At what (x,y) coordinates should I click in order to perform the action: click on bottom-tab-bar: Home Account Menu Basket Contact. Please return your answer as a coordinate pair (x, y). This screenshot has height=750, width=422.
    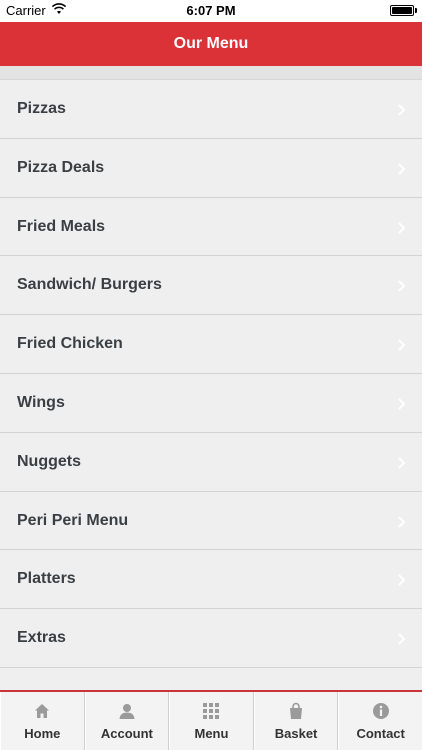
    Looking at the image, I should click on (211, 720).